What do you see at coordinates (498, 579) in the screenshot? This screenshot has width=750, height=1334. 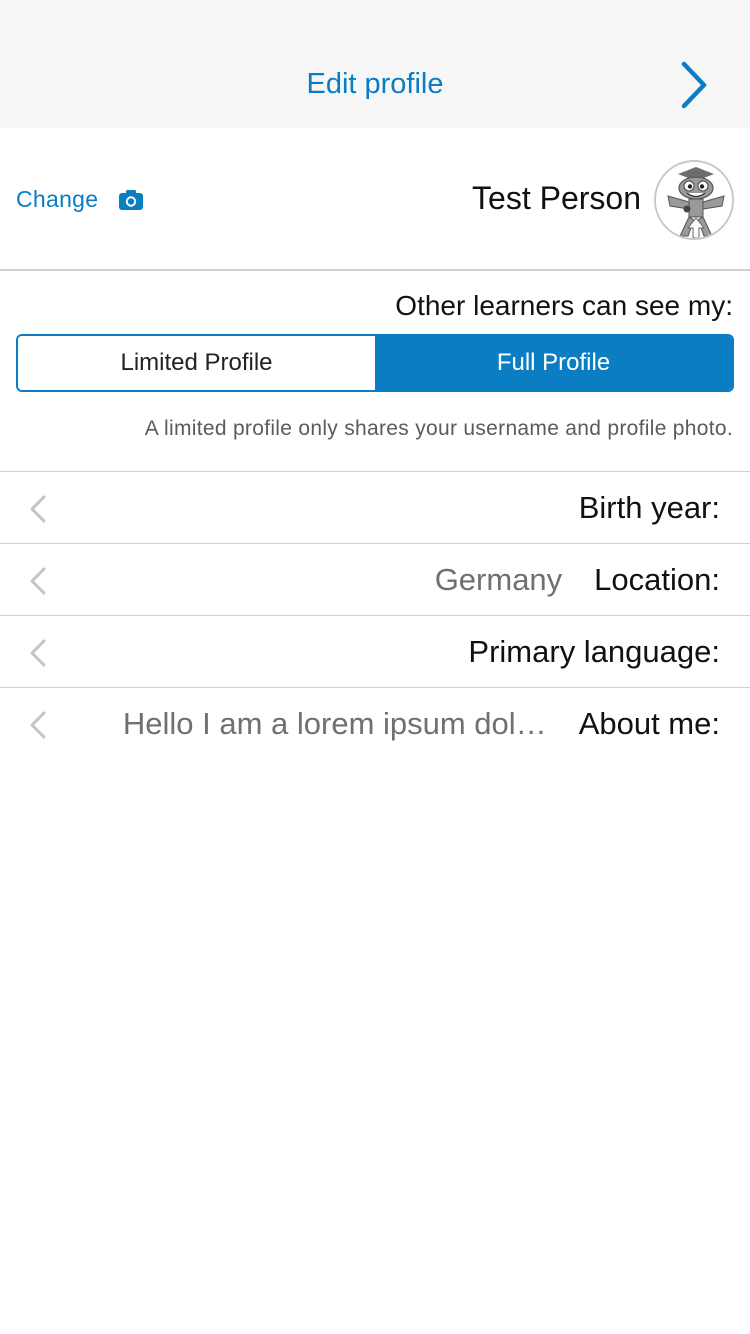 I see `field-value: Germany` at bounding box center [498, 579].